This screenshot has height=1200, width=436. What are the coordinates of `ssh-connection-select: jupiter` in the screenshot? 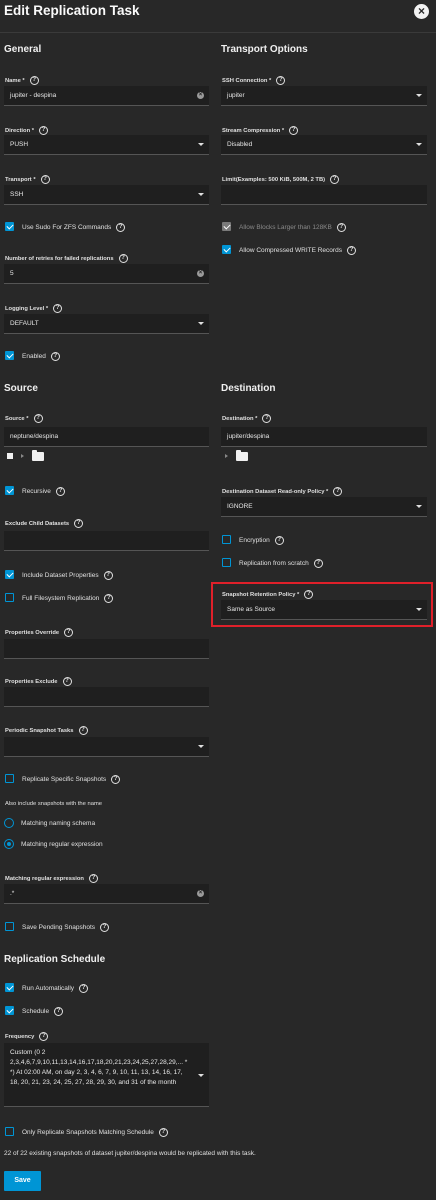 It's located at (324, 96).